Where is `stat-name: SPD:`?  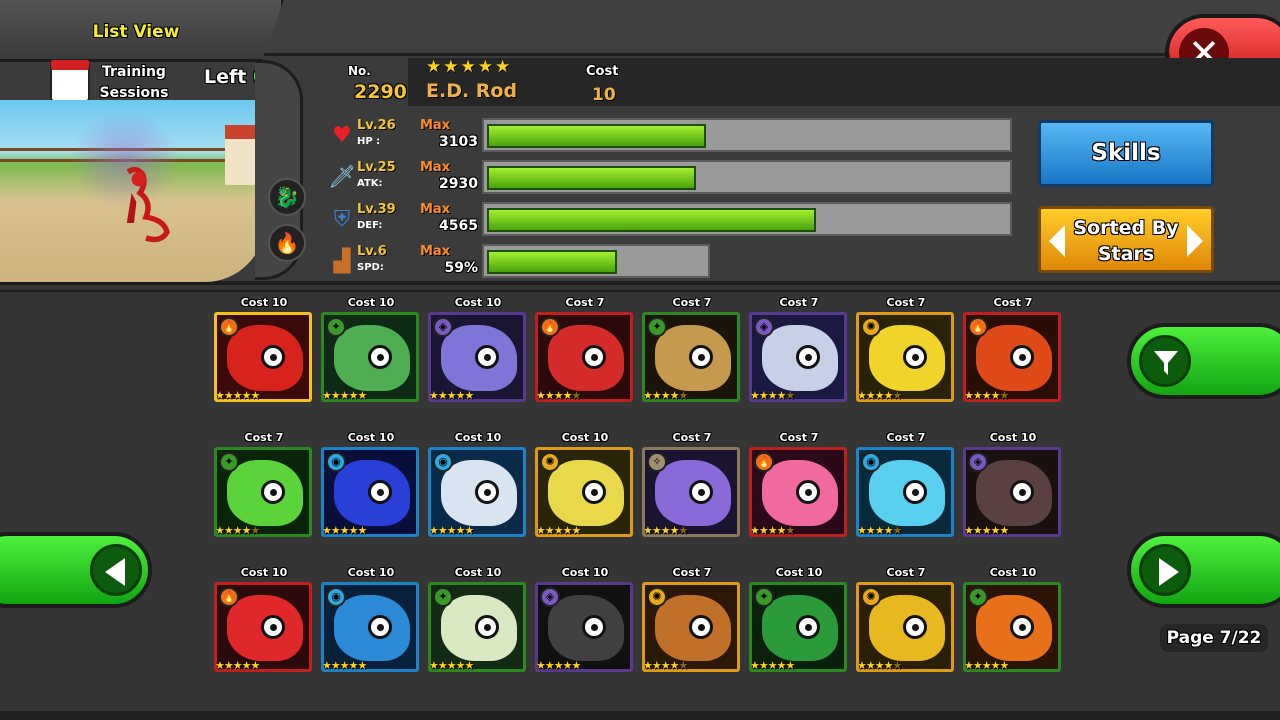 stat-name: SPD: is located at coordinates (370, 267).